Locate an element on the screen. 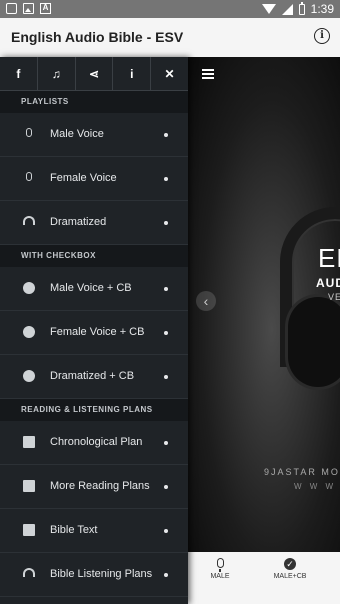  share-icon: ⋖ is located at coordinates (95, 73).